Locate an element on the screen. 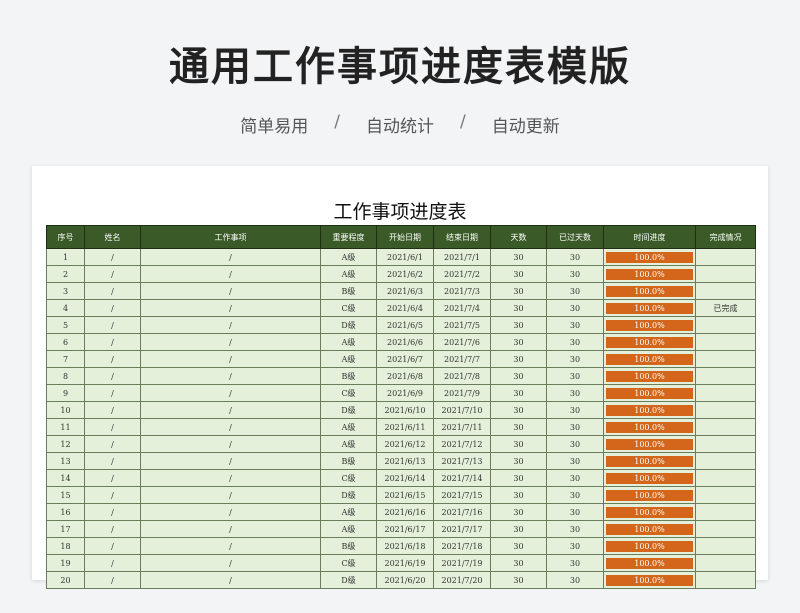  cell-end: 2021/7/16 is located at coordinates (462, 512).